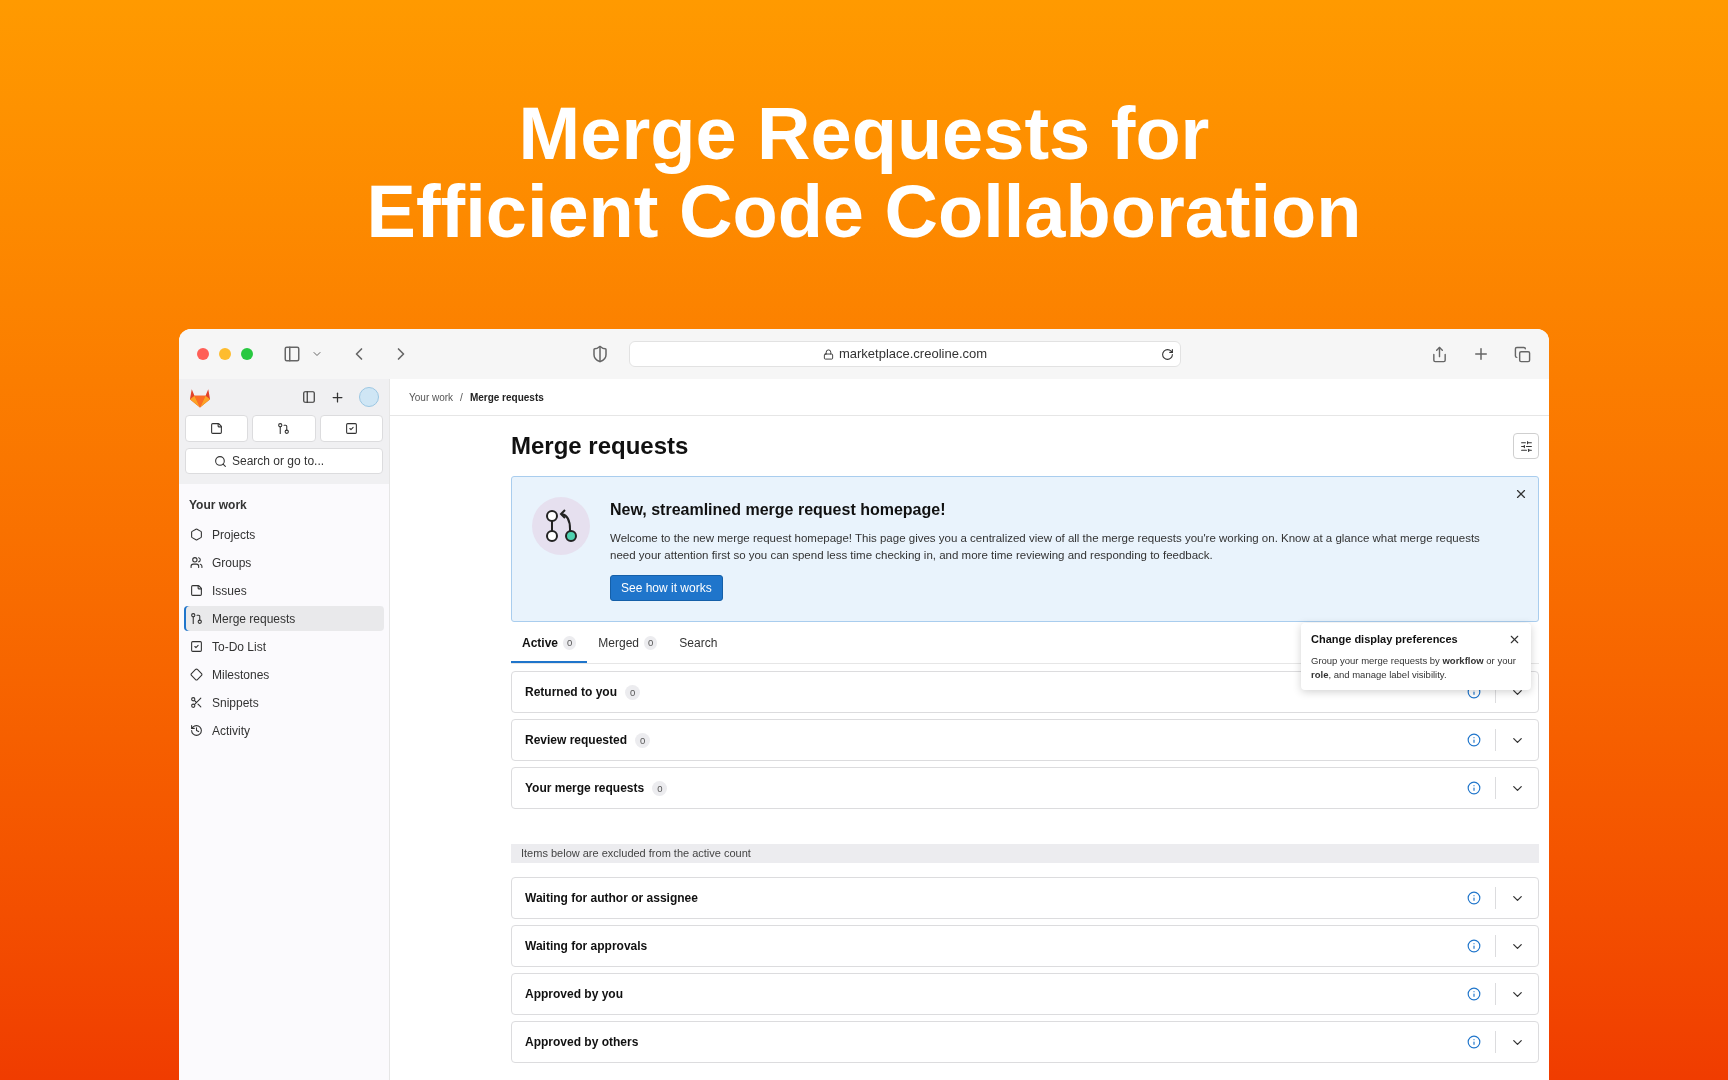 The width and height of the screenshot is (1728, 1080). What do you see at coordinates (284, 730) in the screenshot?
I see `sidebar-item: Activity` at bounding box center [284, 730].